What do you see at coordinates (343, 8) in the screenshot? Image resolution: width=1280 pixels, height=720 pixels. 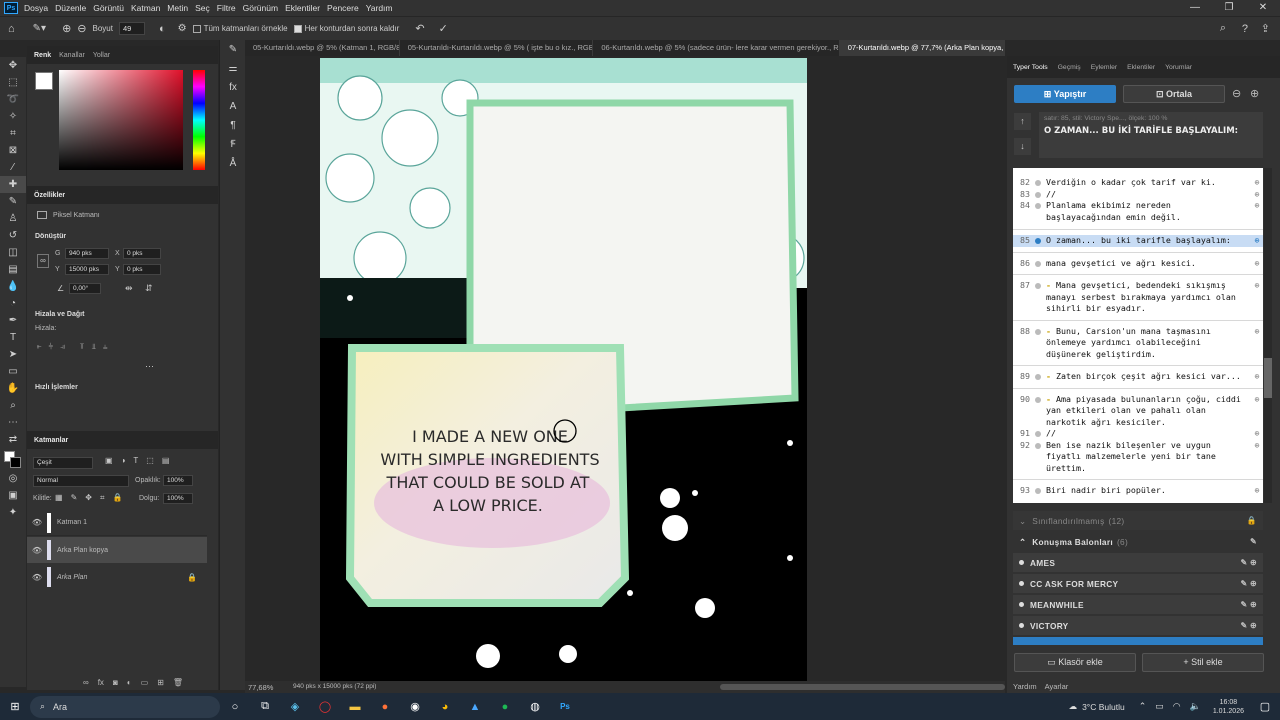 I see `menu-window: Pencere` at bounding box center [343, 8].